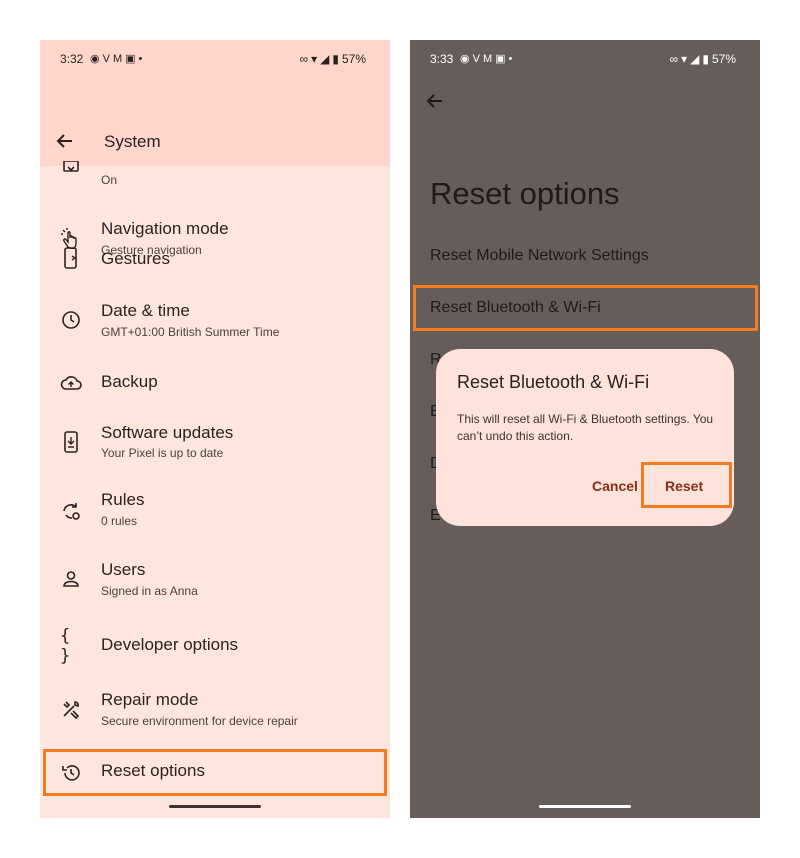  I want to click on cloud-upload-icon, so click(71, 383).